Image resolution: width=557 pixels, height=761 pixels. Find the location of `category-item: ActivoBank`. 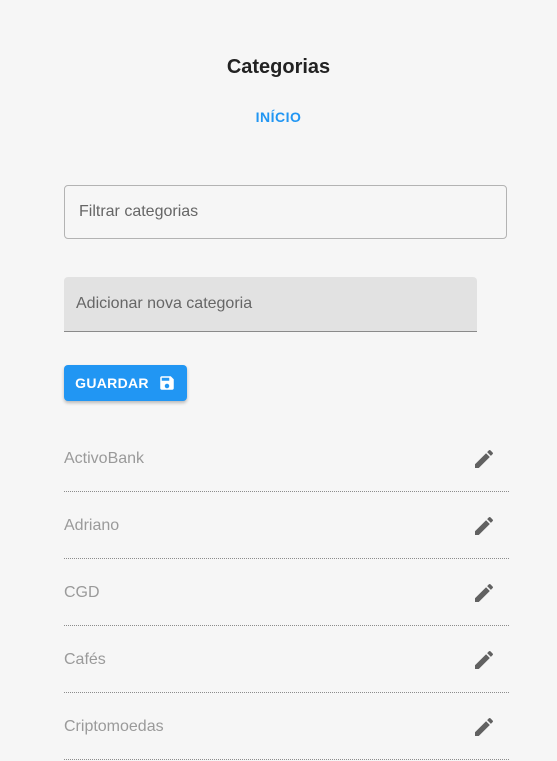

category-item: ActivoBank is located at coordinates (286, 459).